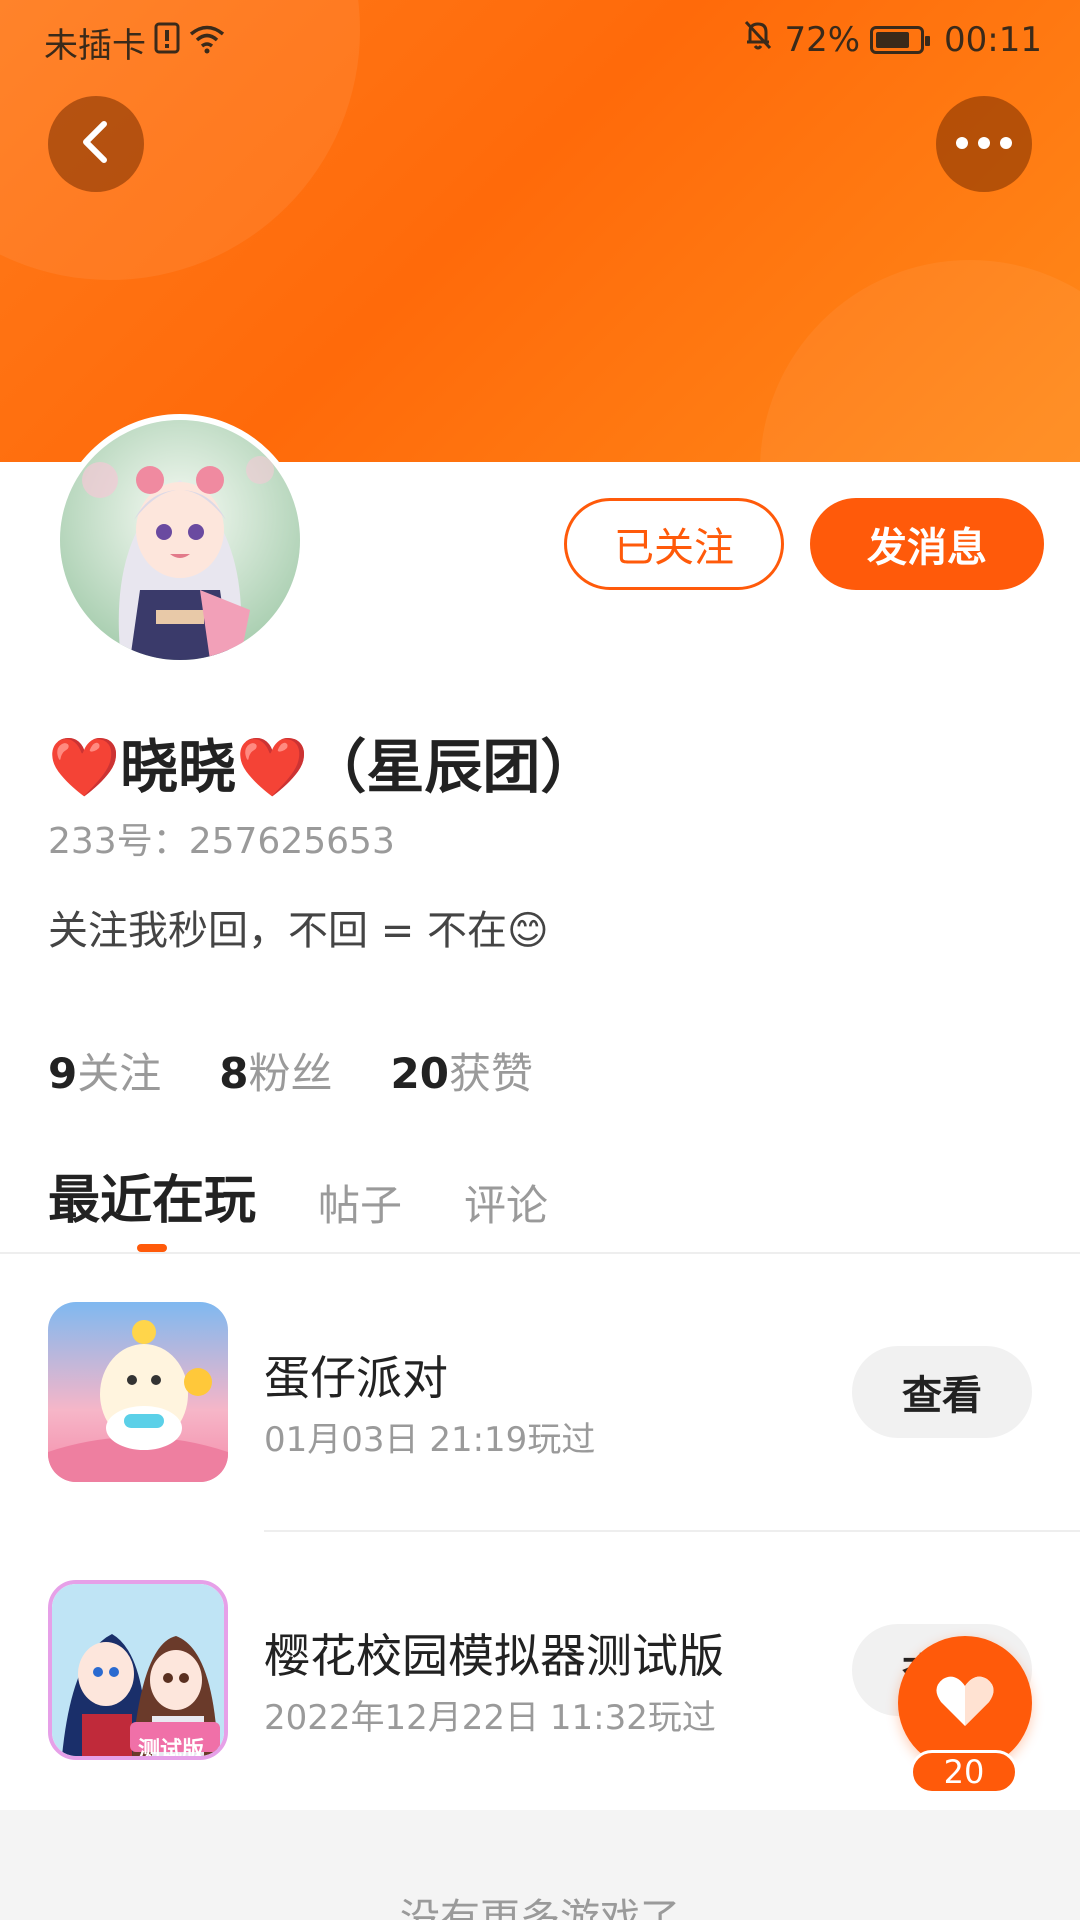 Image resolution: width=1080 pixels, height=1920 pixels. What do you see at coordinates (674, 544) in the screenshot?
I see `followed-button: 已关注` at bounding box center [674, 544].